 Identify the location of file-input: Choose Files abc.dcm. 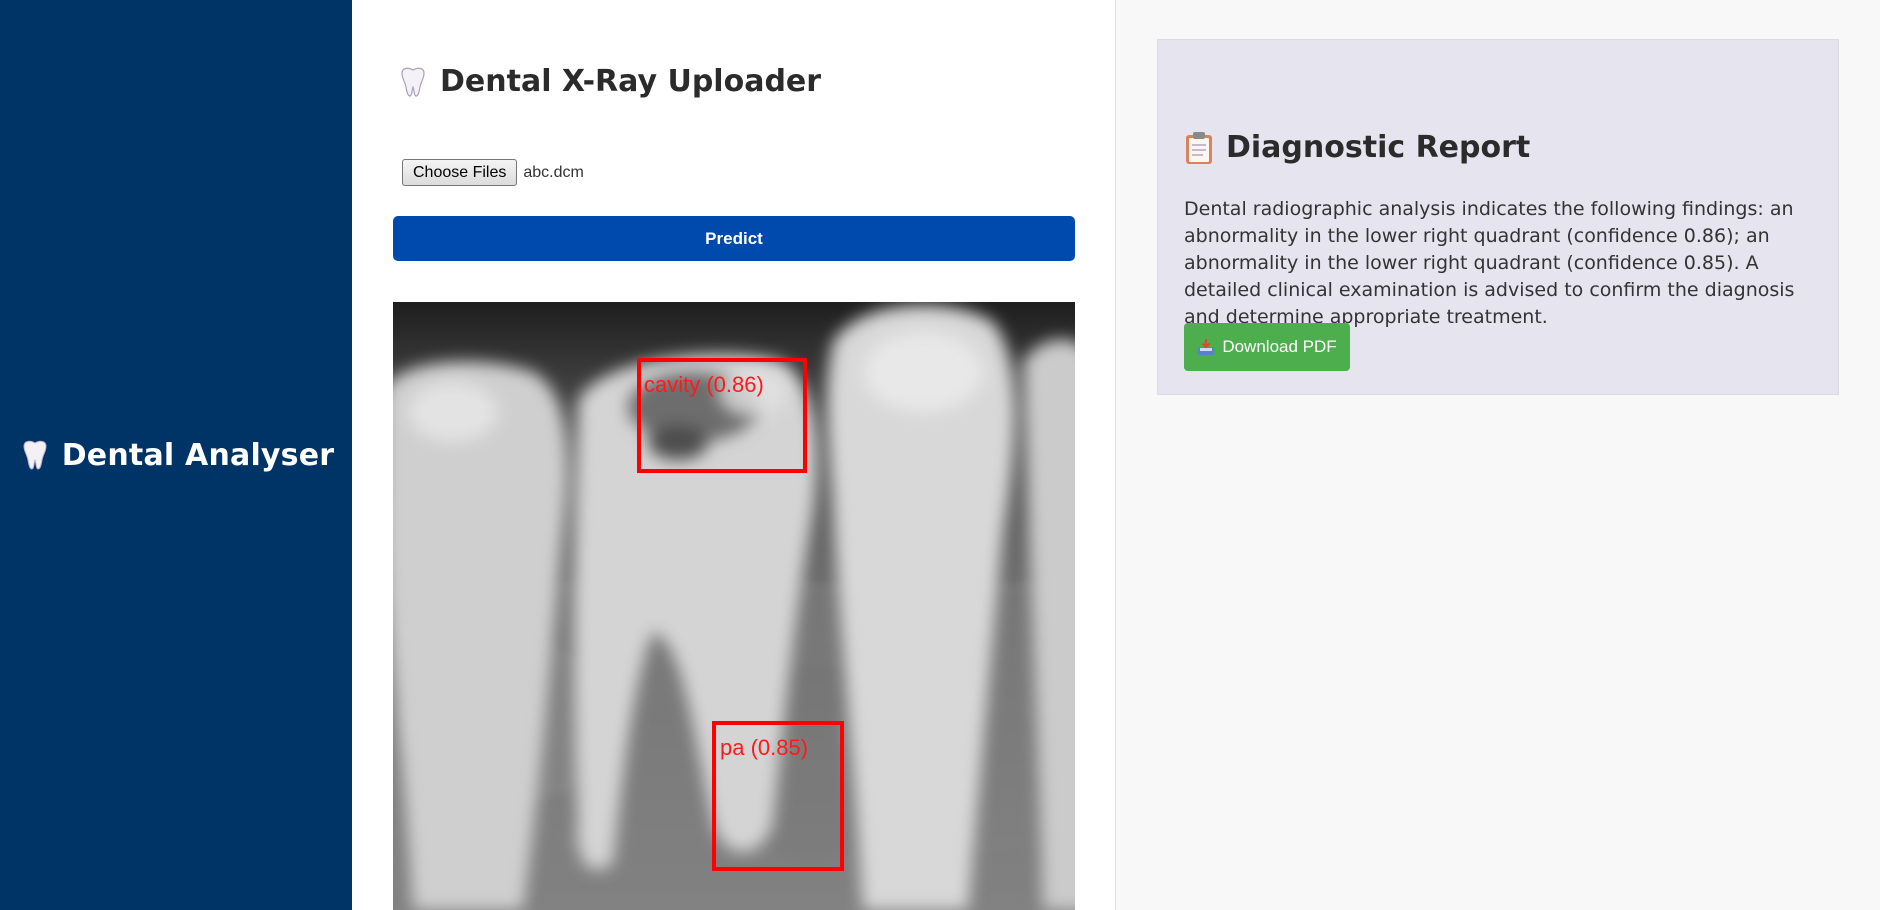
(493, 172).